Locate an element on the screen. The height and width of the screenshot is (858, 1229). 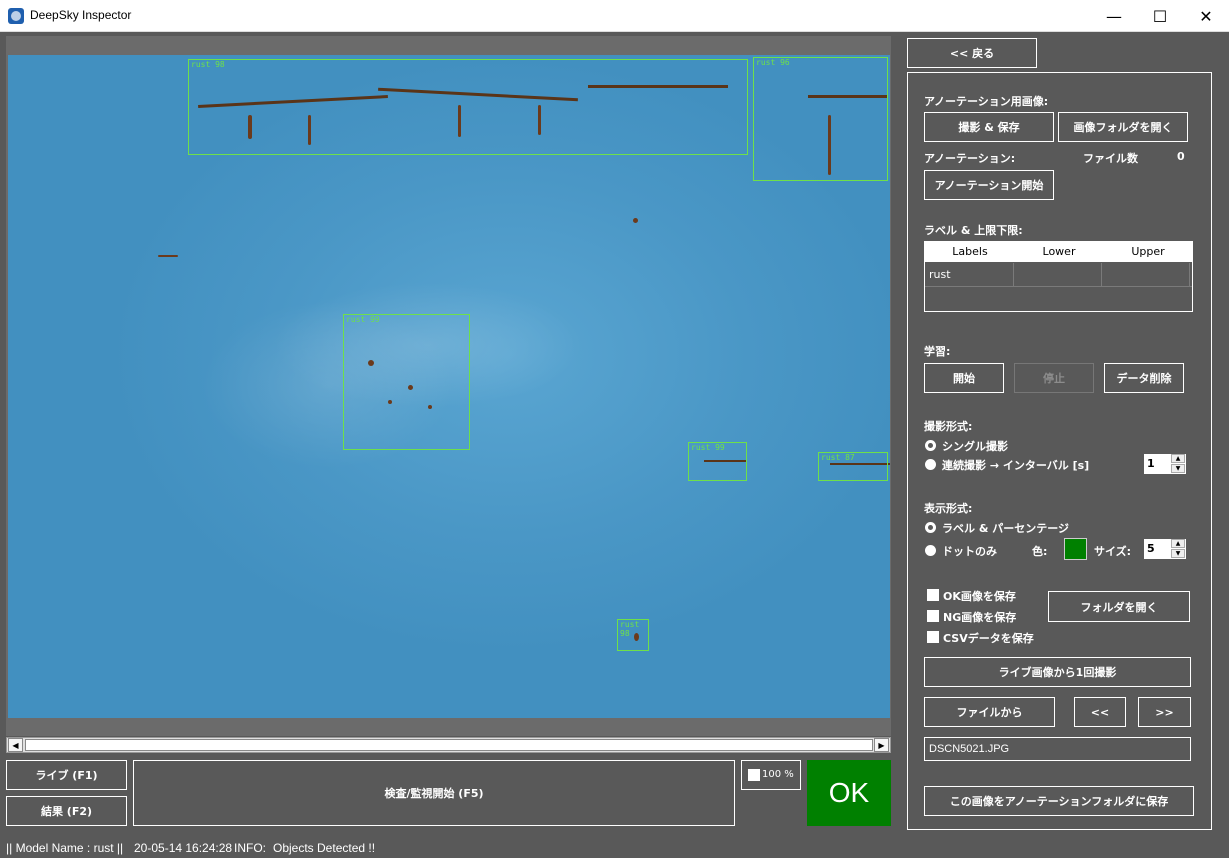
column-header: Lower is located at coordinates (1059, 251).